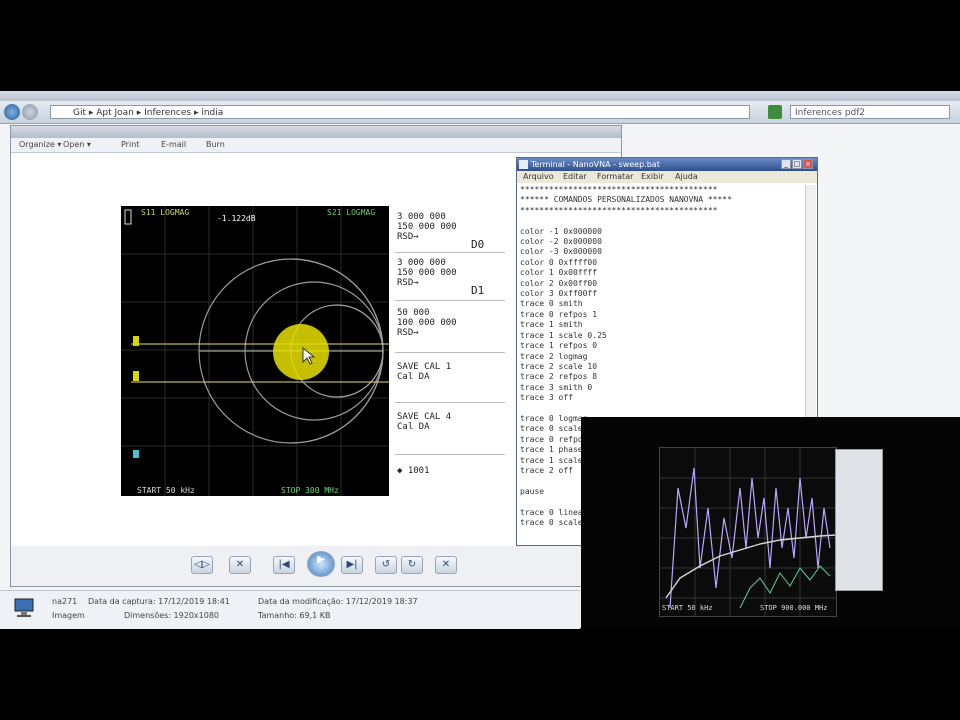 This screenshot has width=960, height=720. What do you see at coordinates (412, 565) in the screenshot?
I see `rotate-right-button: ↻` at bounding box center [412, 565].